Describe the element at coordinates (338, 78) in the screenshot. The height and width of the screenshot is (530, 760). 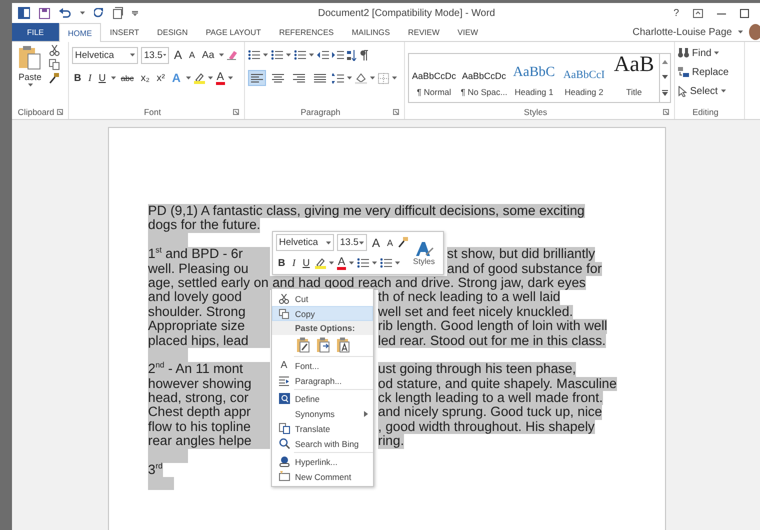
I see `line-spacing-icon` at that location.